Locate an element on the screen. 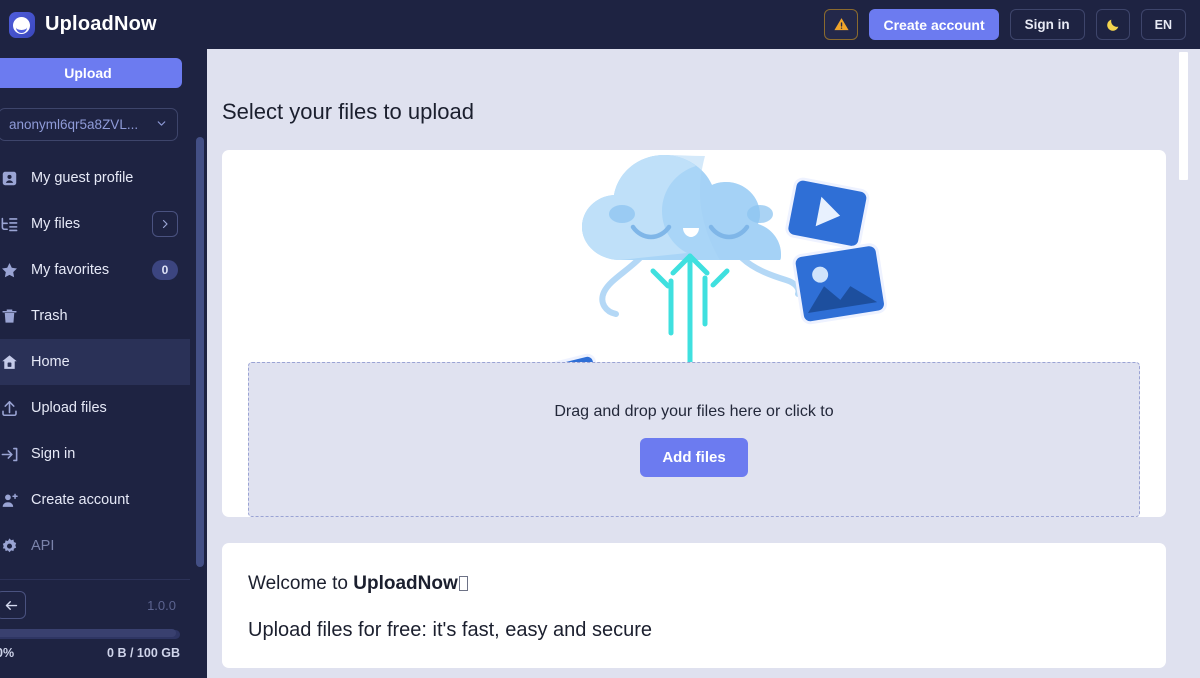 This screenshot has width=1200, height=678. storage-percent-label: 0% is located at coordinates (7, 653).